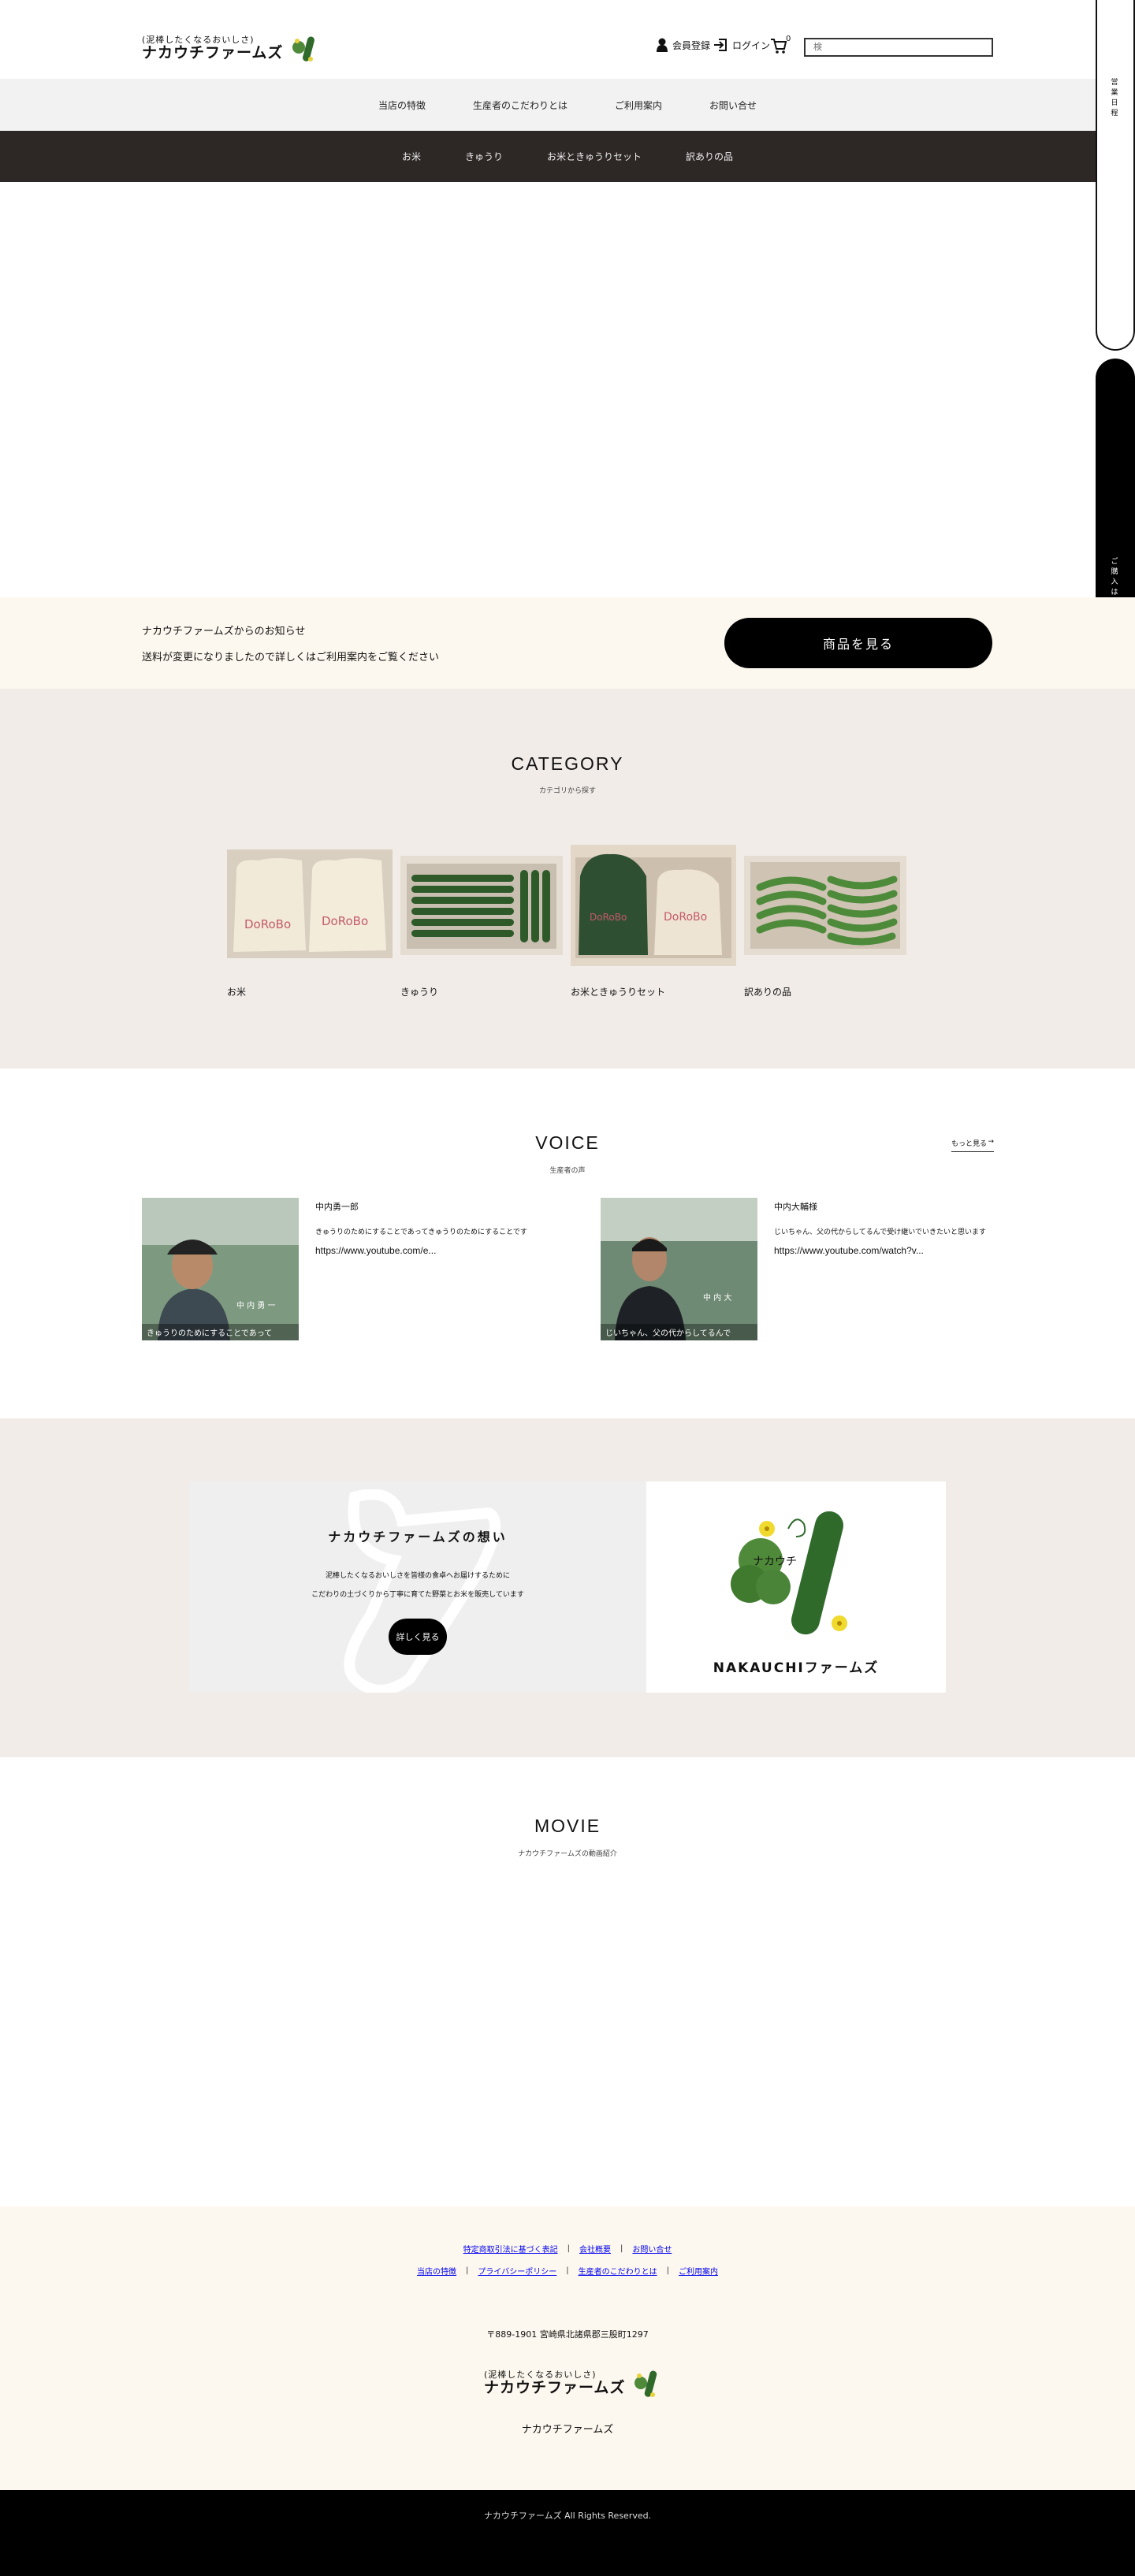 This screenshot has width=1135, height=2576. What do you see at coordinates (1115, 562) in the screenshot?
I see `side-tab2-char: ご` at bounding box center [1115, 562].